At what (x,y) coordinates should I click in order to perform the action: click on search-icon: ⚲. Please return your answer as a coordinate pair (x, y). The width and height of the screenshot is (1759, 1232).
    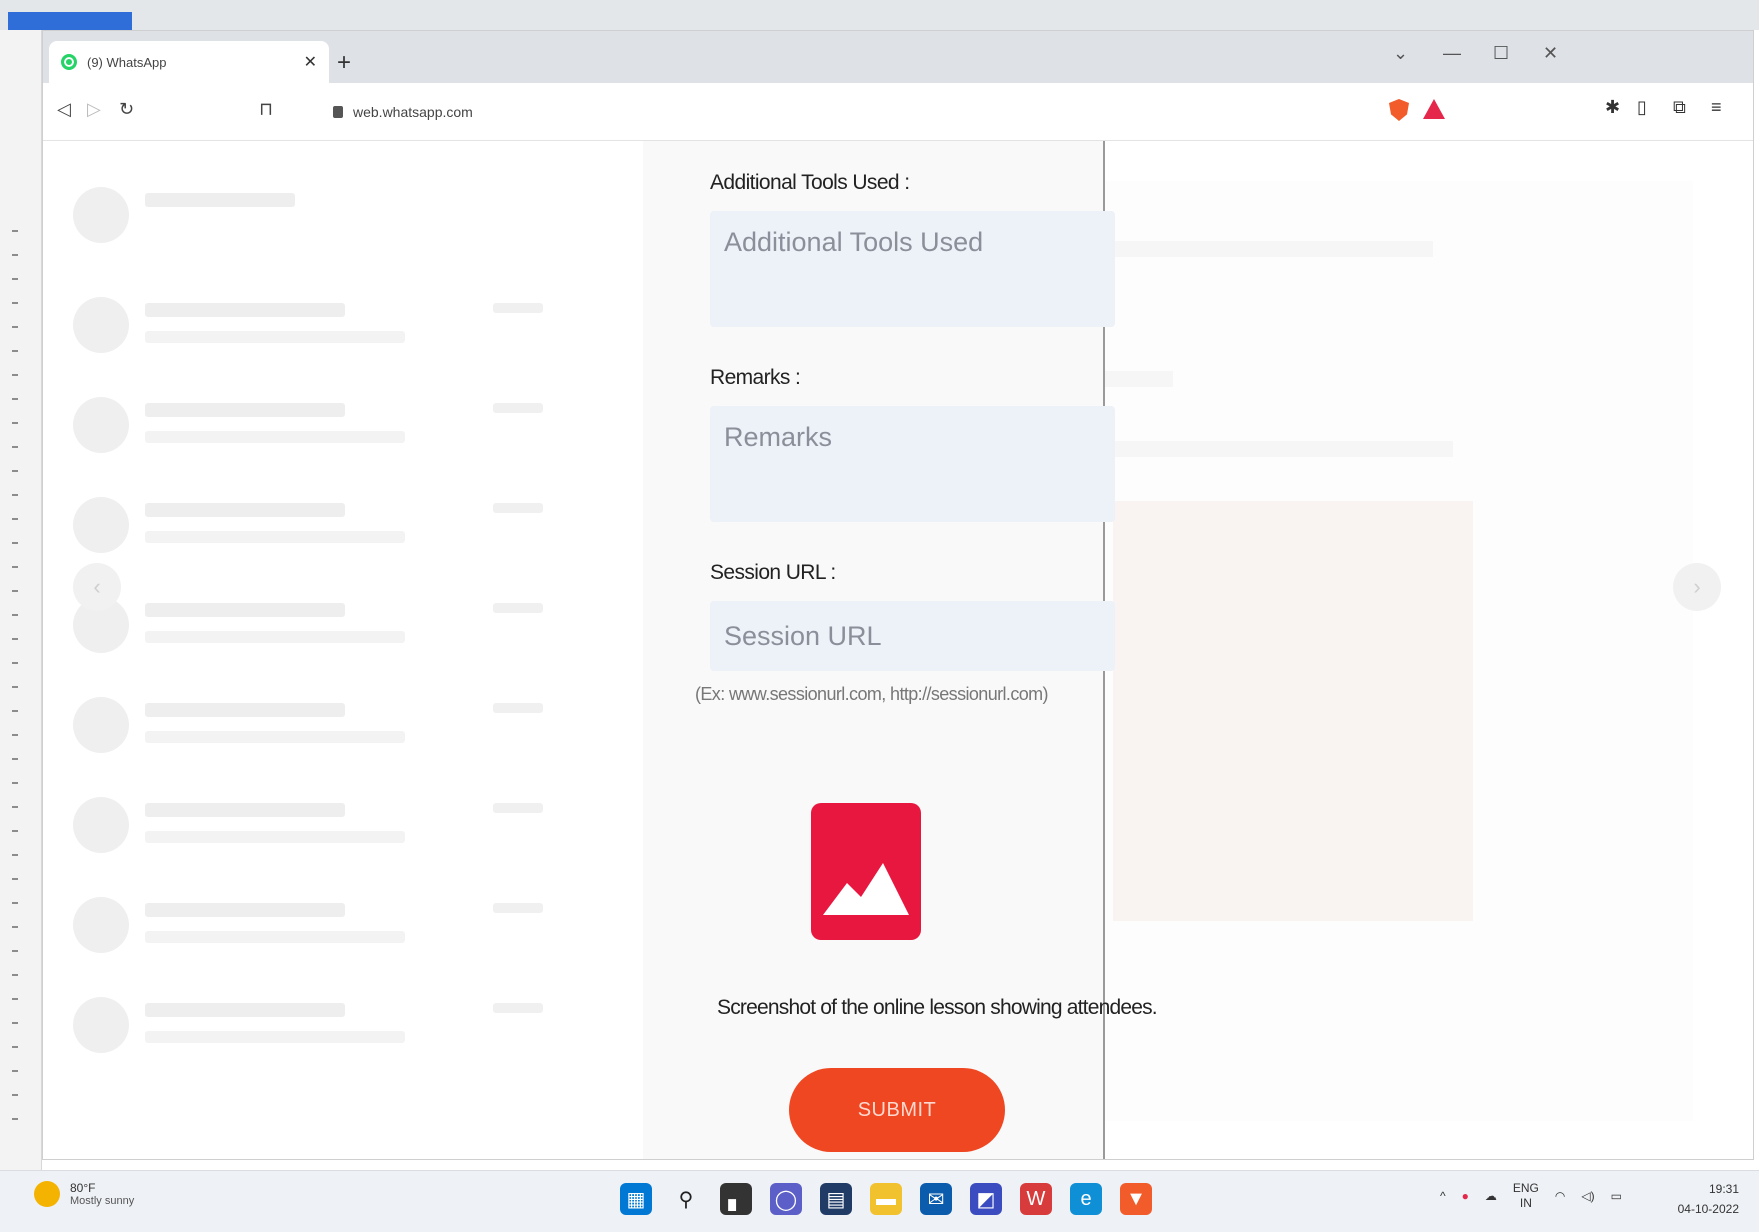
    Looking at the image, I should click on (686, 1199).